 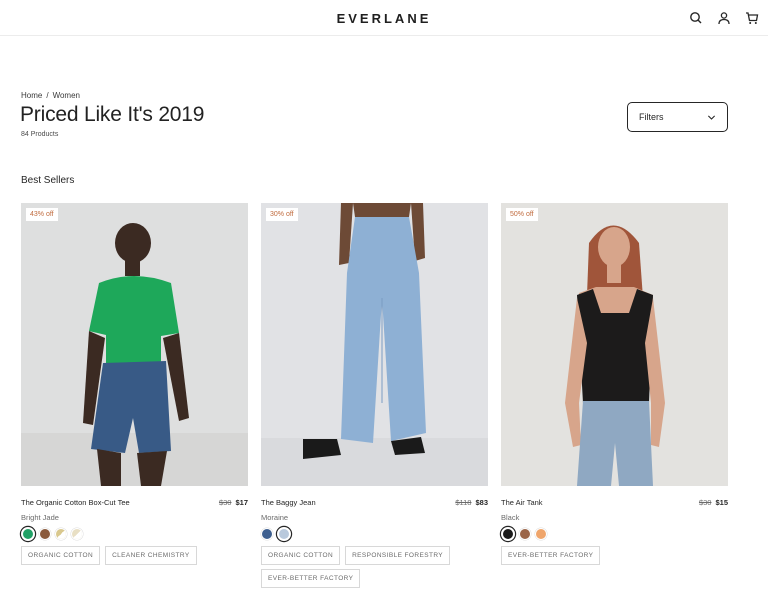 What do you see at coordinates (112, 114) in the screenshot?
I see `page-title: Priced Like It's 2019` at bounding box center [112, 114].